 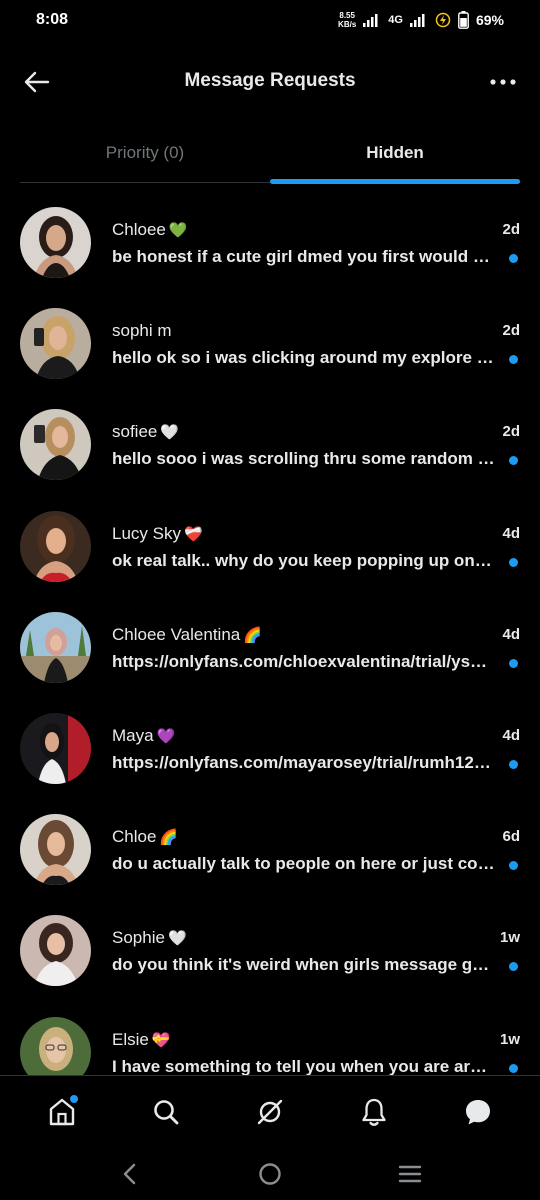 I want to click on nav-notifications, so click(x=374, y=1112).